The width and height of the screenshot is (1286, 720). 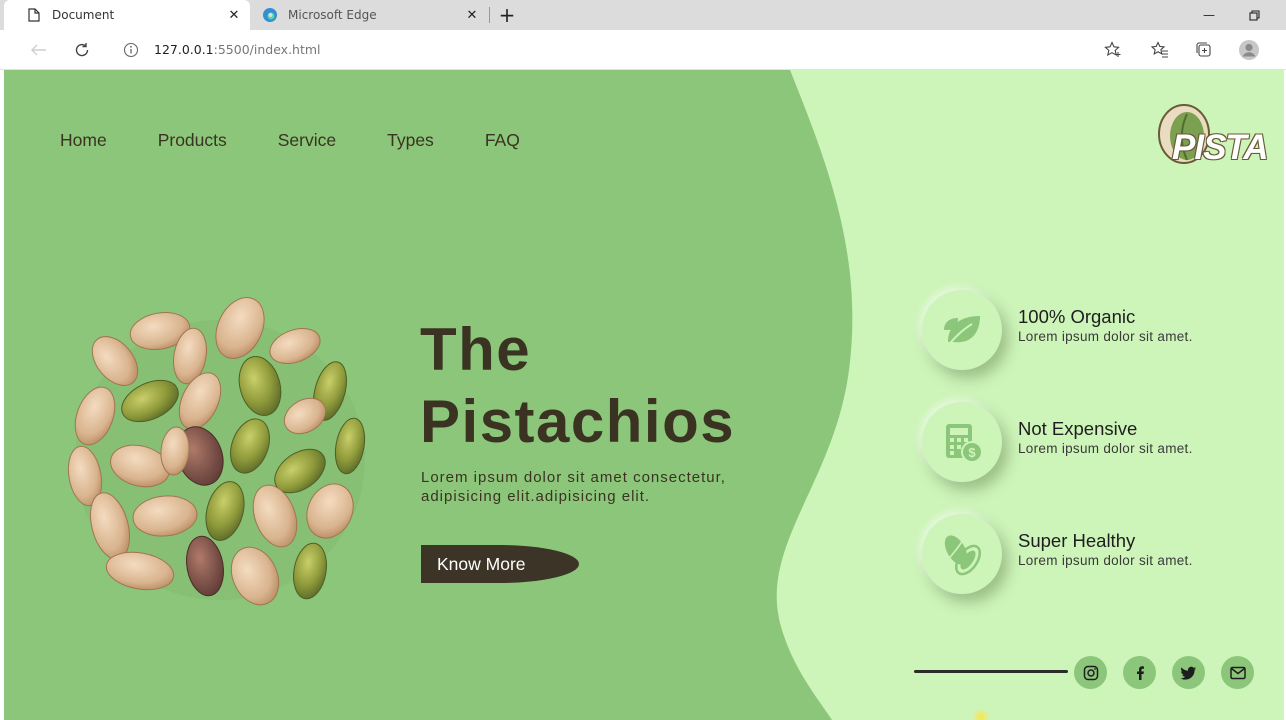 I want to click on nav-link-products: Products, so click(x=192, y=140).